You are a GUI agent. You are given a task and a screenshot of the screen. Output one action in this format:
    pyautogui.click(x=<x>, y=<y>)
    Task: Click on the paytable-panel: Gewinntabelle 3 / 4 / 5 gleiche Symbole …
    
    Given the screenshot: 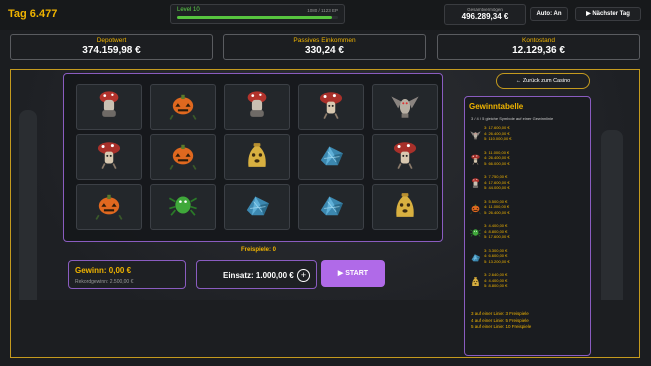 What is the action you would take?
    pyautogui.click(x=527, y=226)
    